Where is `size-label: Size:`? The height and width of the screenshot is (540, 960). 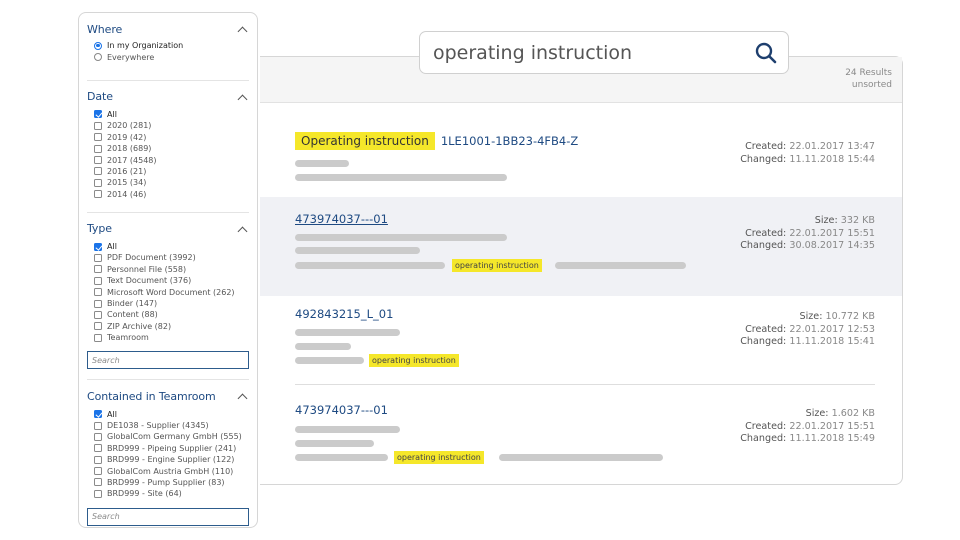 size-label: Size: is located at coordinates (826, 220).